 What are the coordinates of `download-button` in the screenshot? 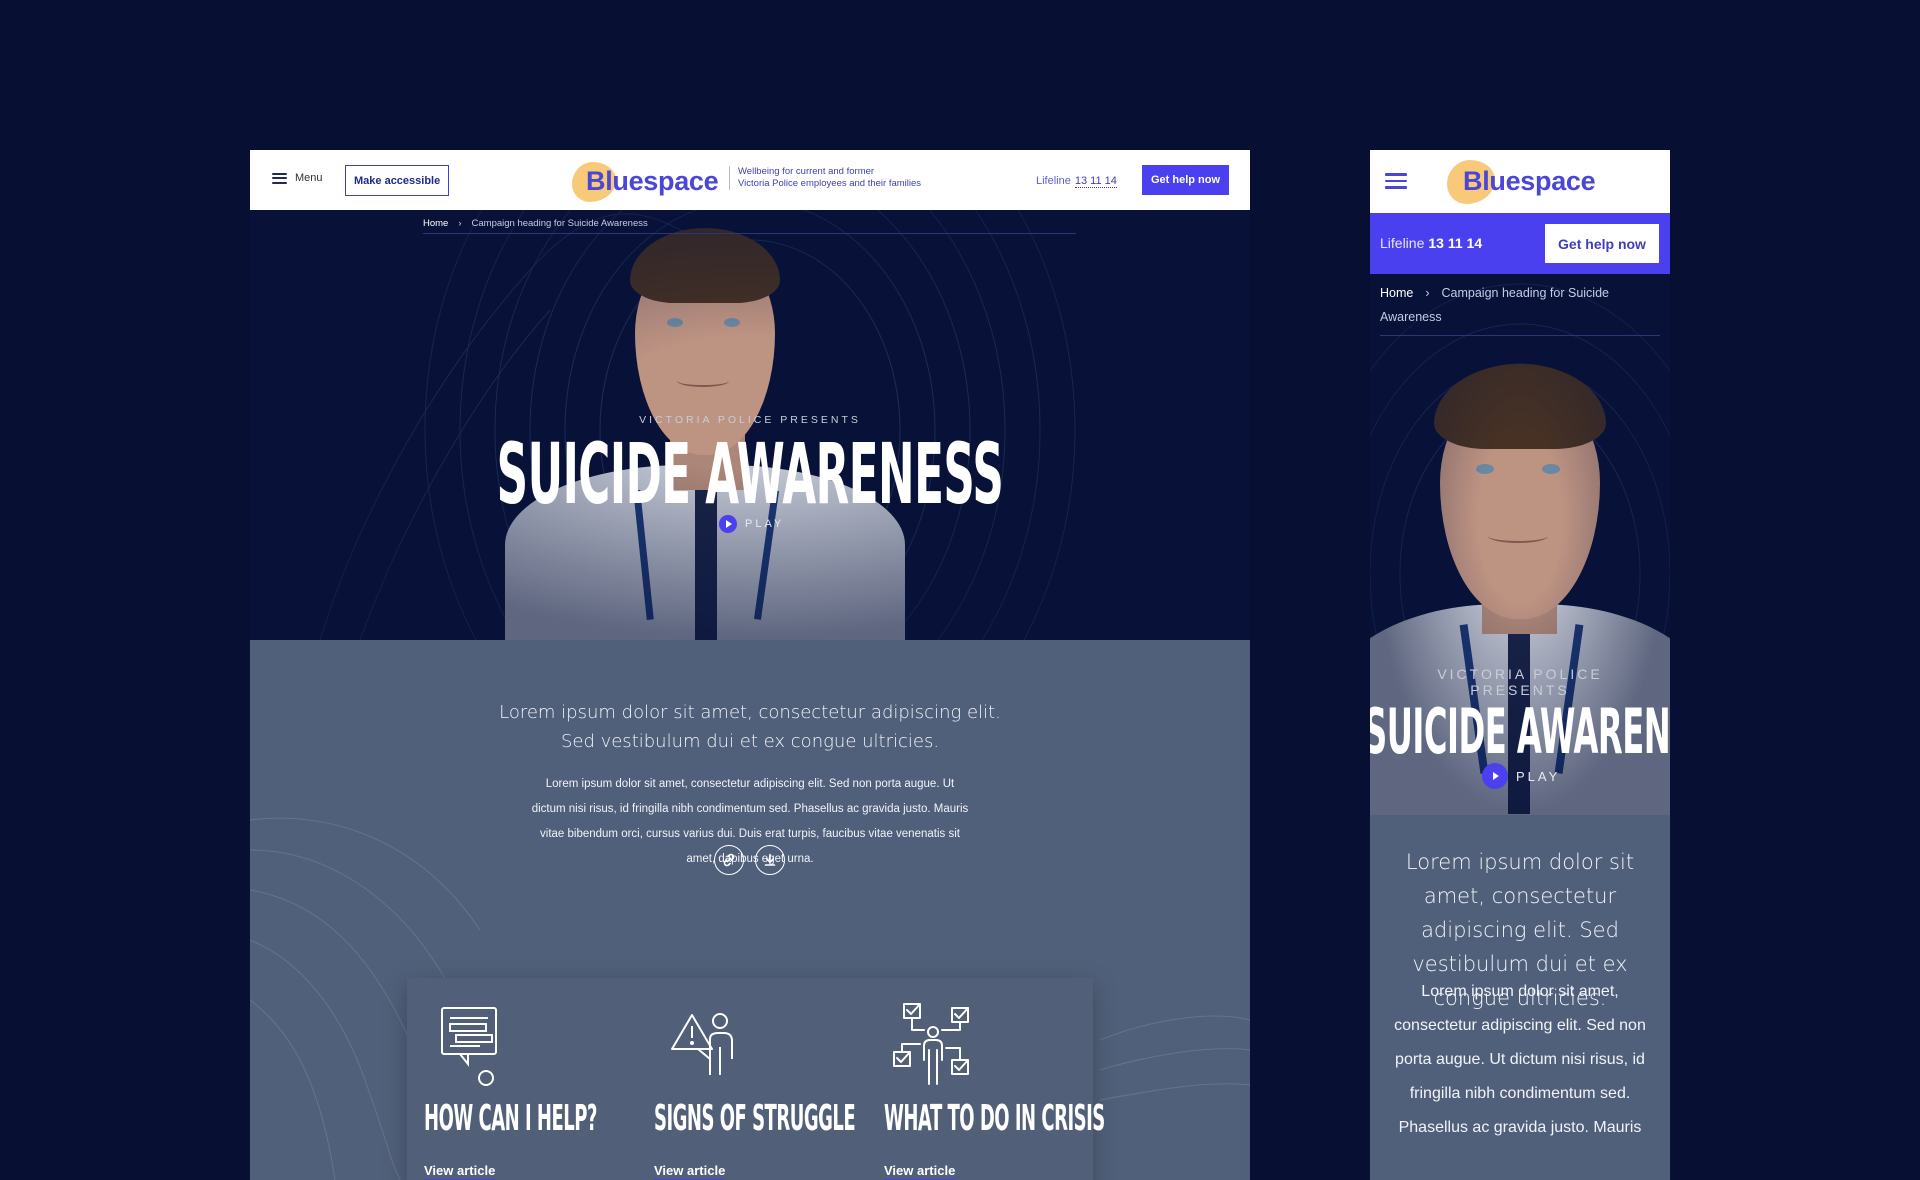 It's located at (770, 860).